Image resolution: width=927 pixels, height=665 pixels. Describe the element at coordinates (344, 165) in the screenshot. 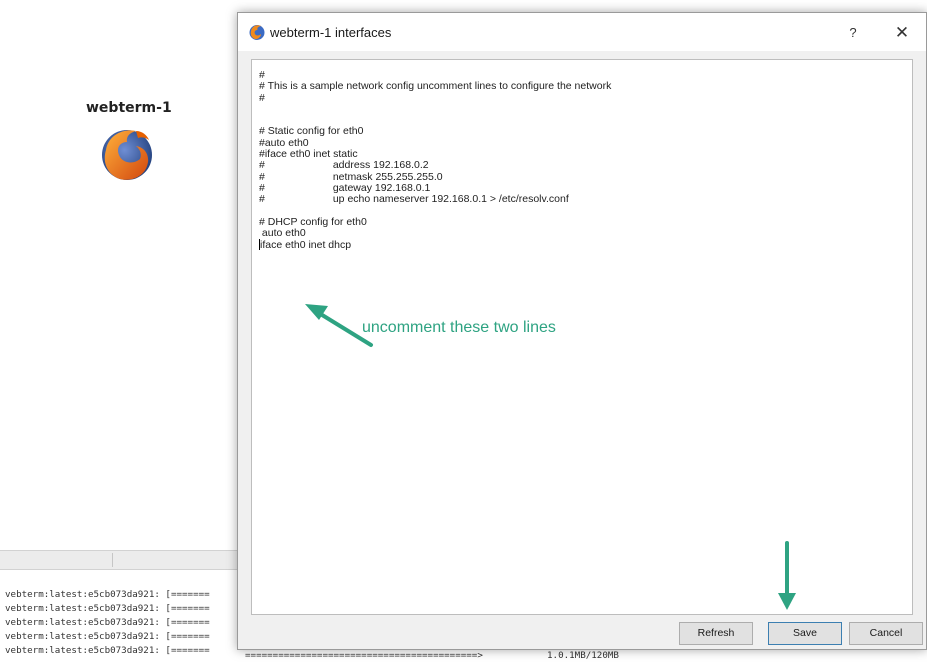

I see `editor-line: # address 192.168.0.2` at that location.